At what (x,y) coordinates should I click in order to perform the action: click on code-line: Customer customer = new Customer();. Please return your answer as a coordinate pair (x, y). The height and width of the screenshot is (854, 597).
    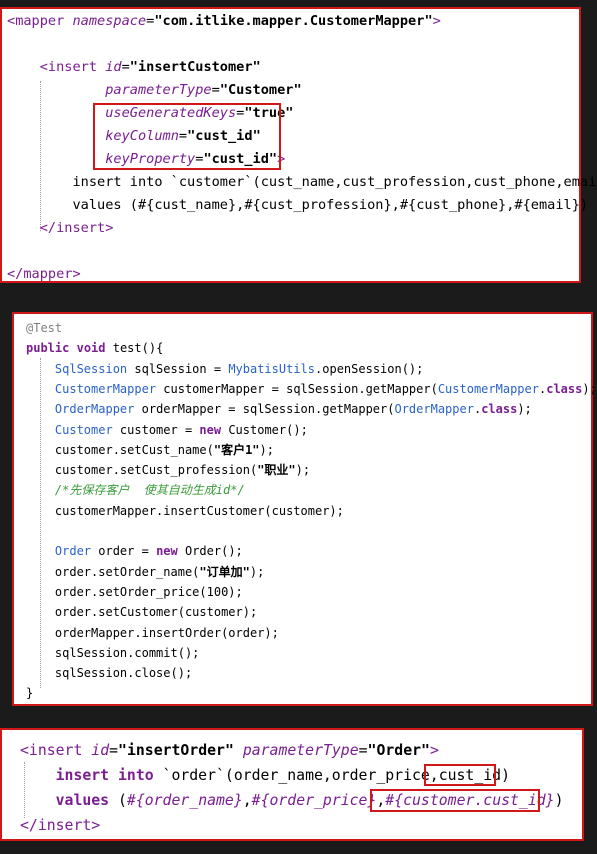
    Looking at the image, I should click on (167, 430).